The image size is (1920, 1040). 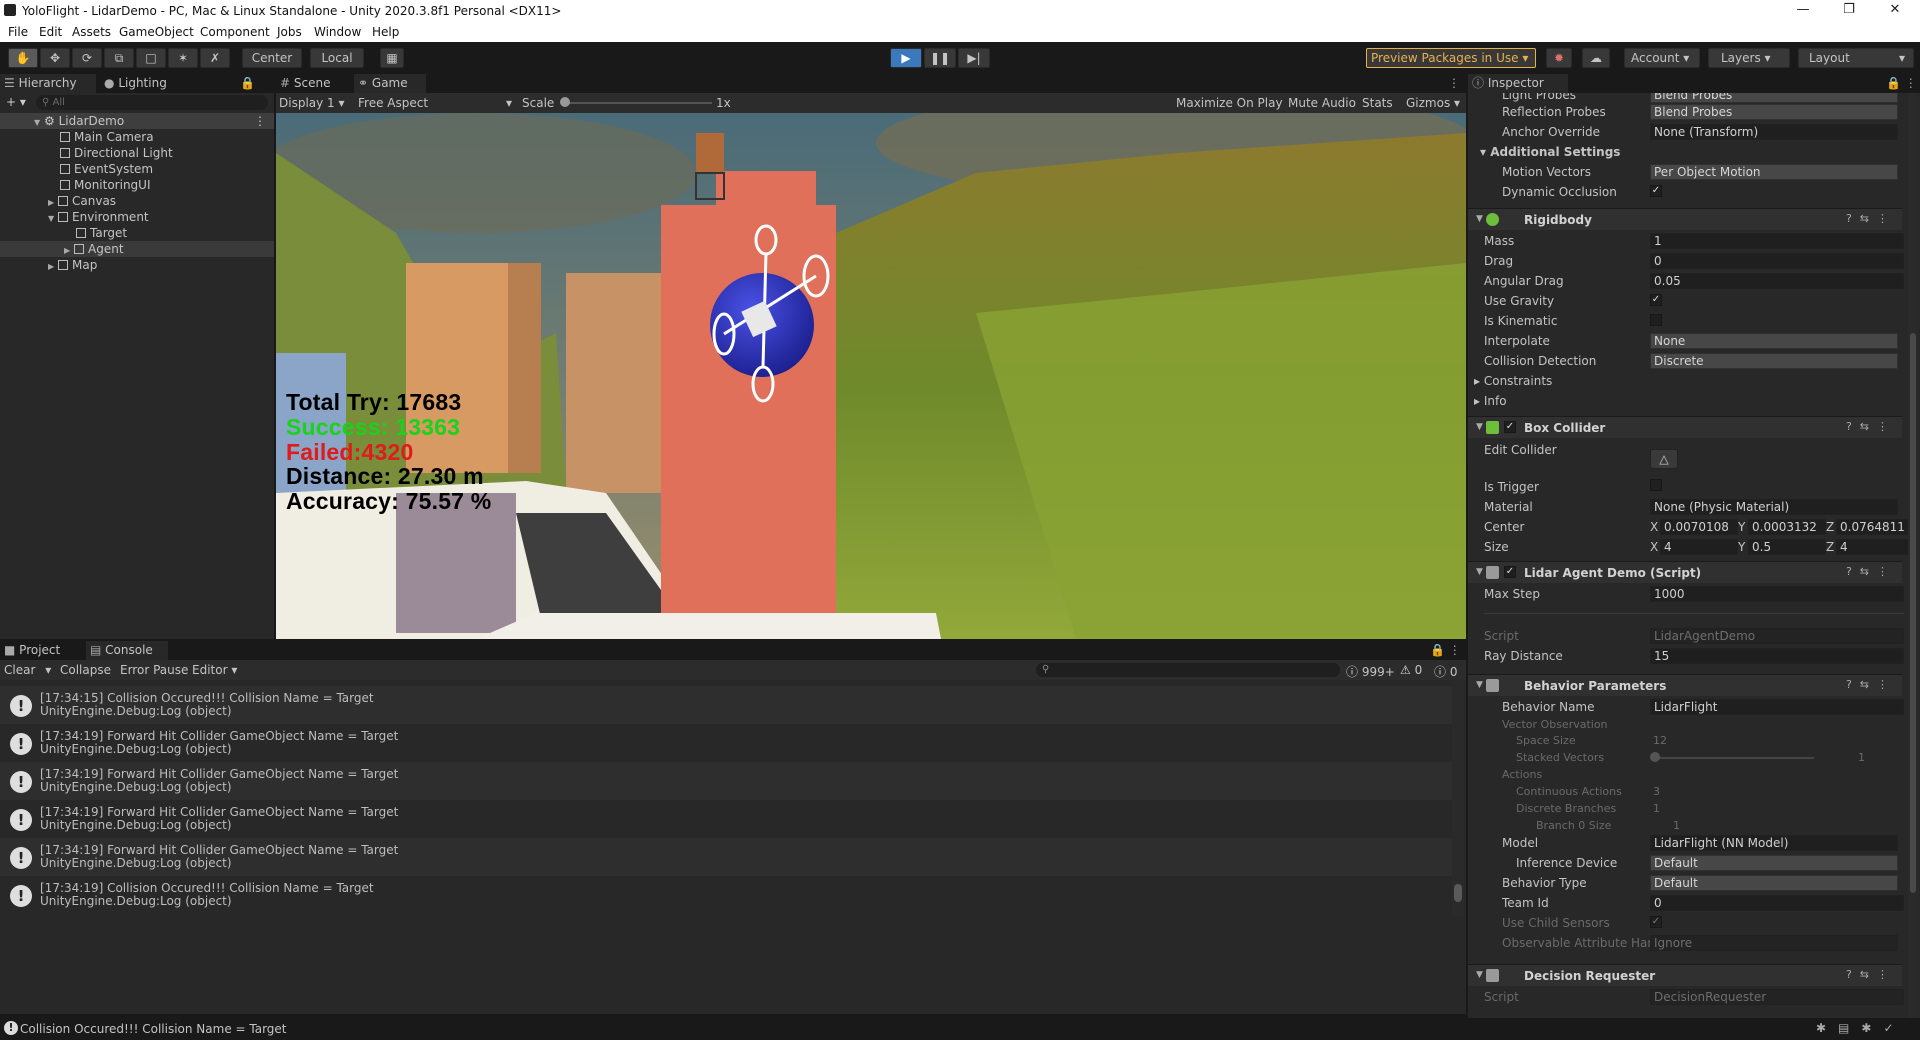 What do you see at coordinates (1510, 427) in the screenshot?
I see `box-collider-enabled-checkbox: ✓` at bounding box center [1510, 427].